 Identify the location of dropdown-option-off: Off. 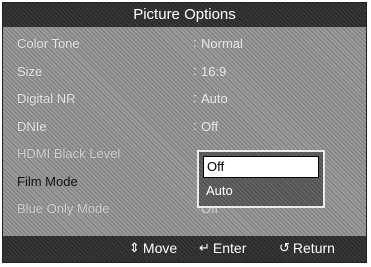
(261, 167).